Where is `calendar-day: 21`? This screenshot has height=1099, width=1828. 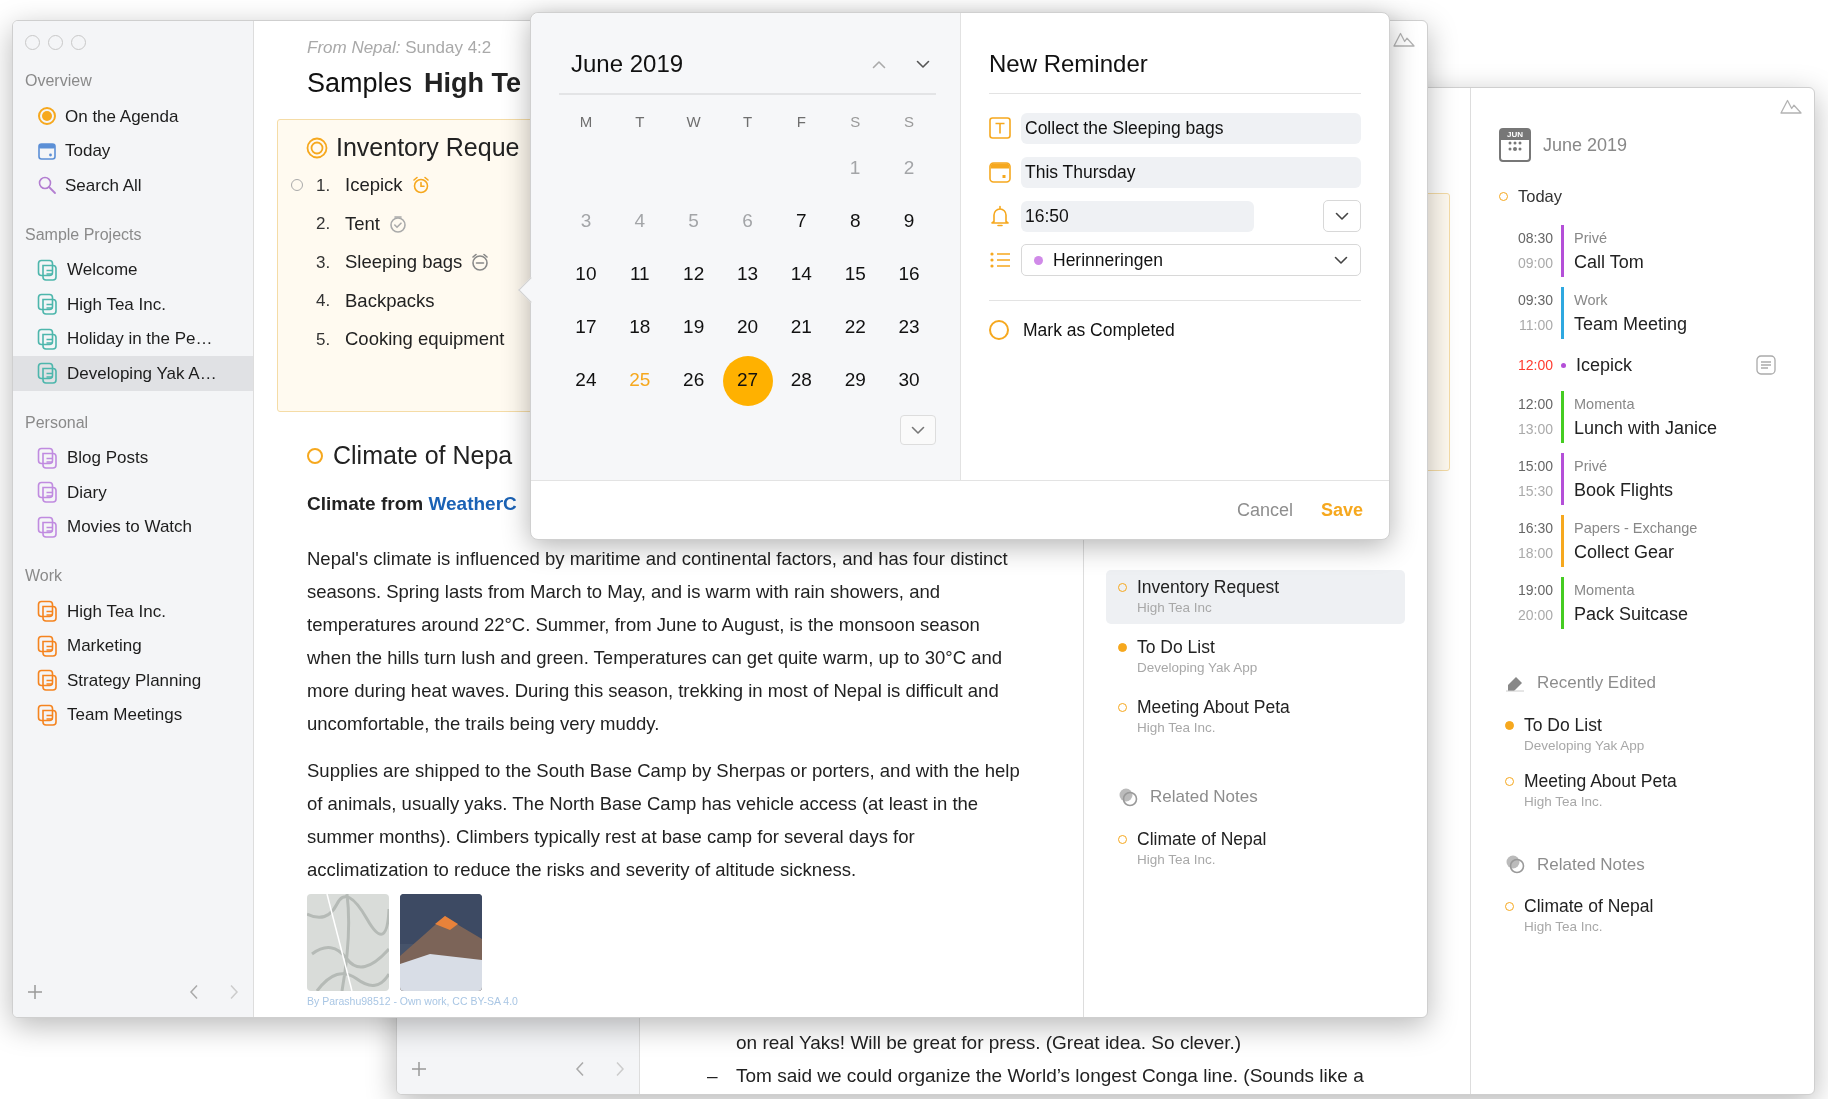
calendar-day: 21 is located at coordinates (801, 327).